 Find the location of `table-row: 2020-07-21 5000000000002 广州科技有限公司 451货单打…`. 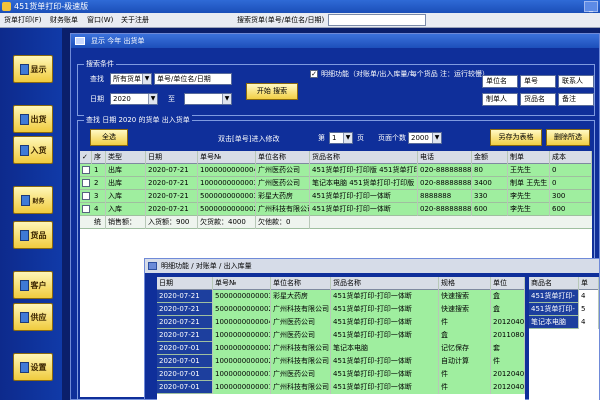

table-row: 2020-07-21 5000000000002 广州科技有限公司 451货单打… is located at coordinates (341, 309).